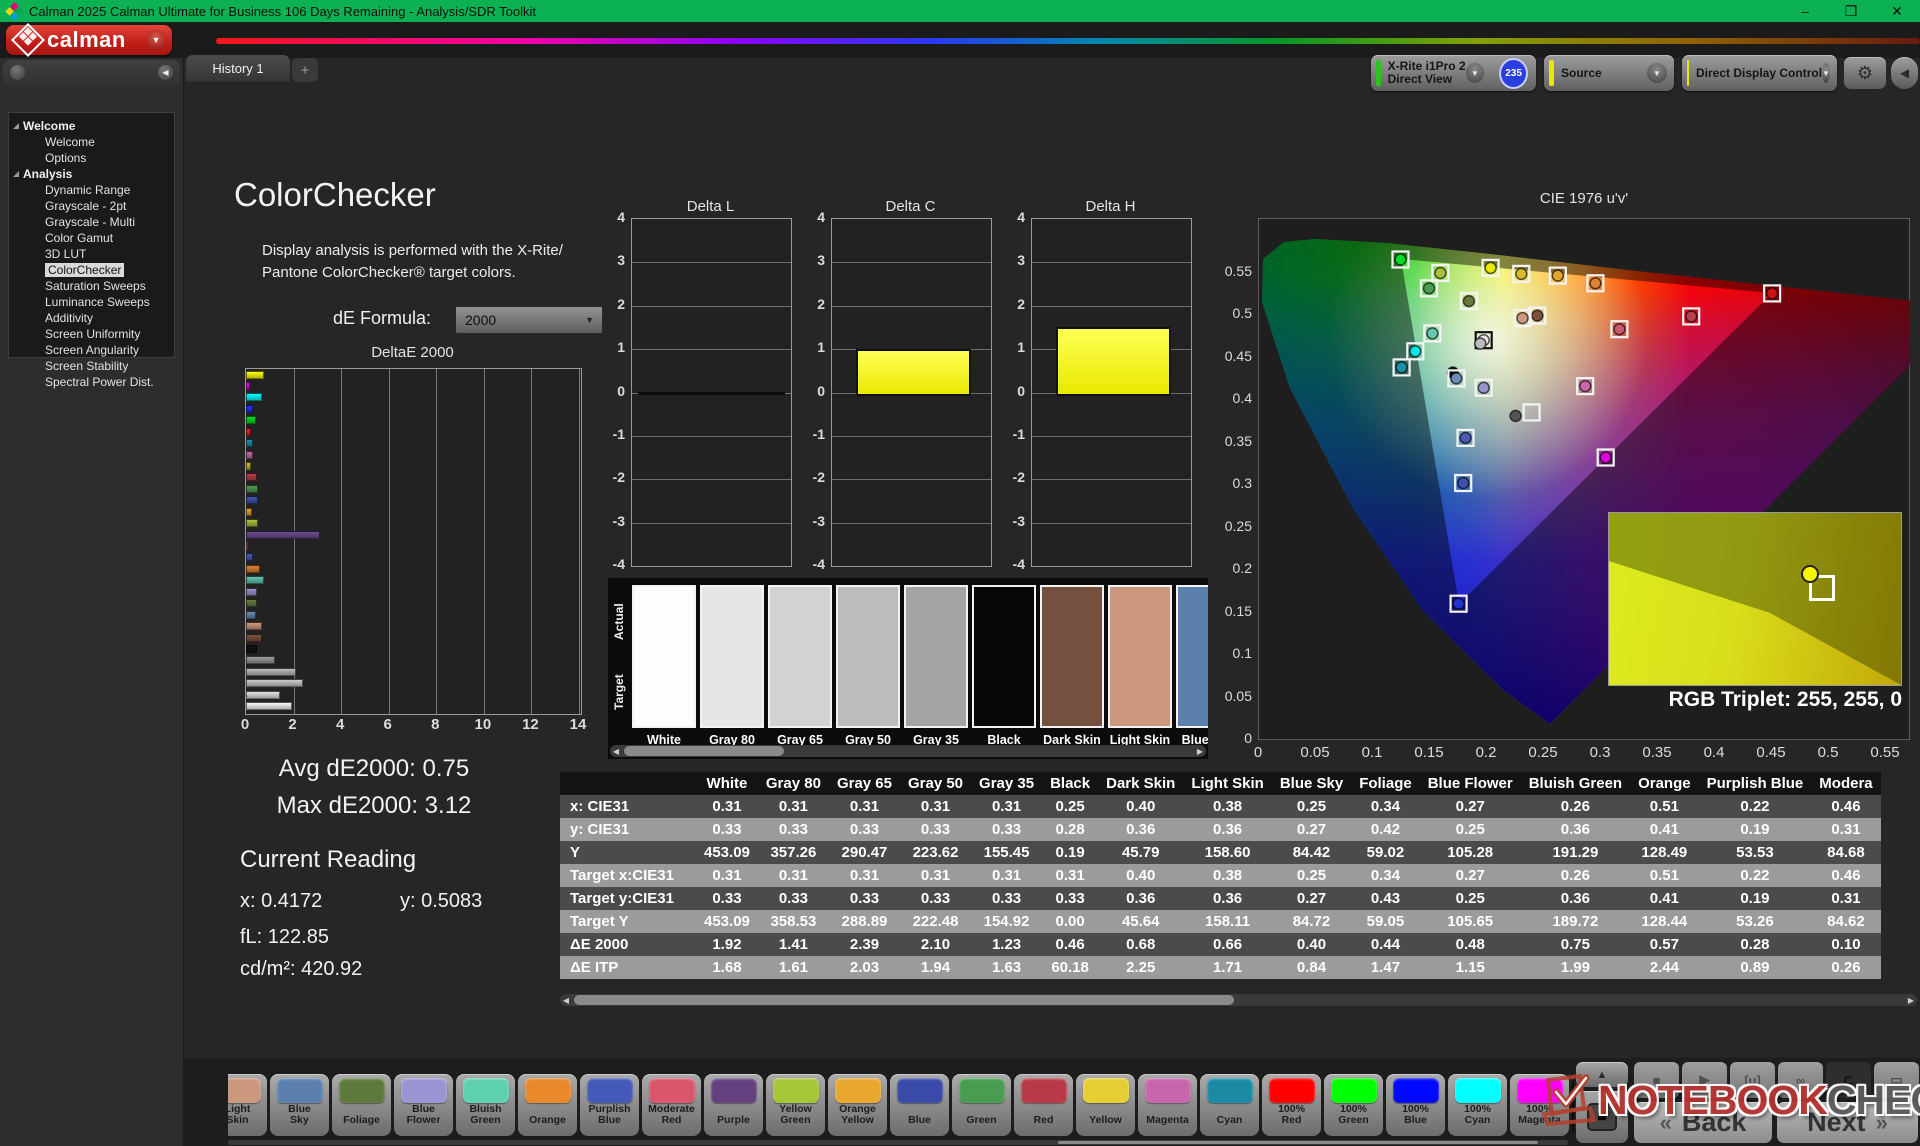 The width and height of the screenshot is (1920, 1146). Describe the element at coordinates (485, 1105) in the screenshot. I see `patch-button-bluish-green: Bluish Green` at that location.